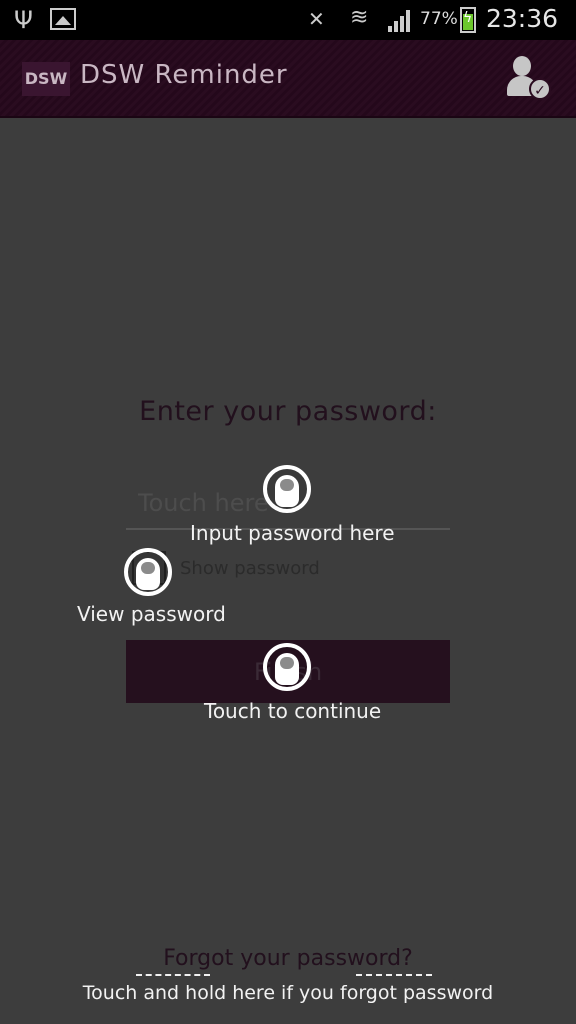 This screenshot has height=1024, width=576. I want to click on status-bar: Ψ ✕ ≋ 77% ϟ 23:36, so click(288, 20).